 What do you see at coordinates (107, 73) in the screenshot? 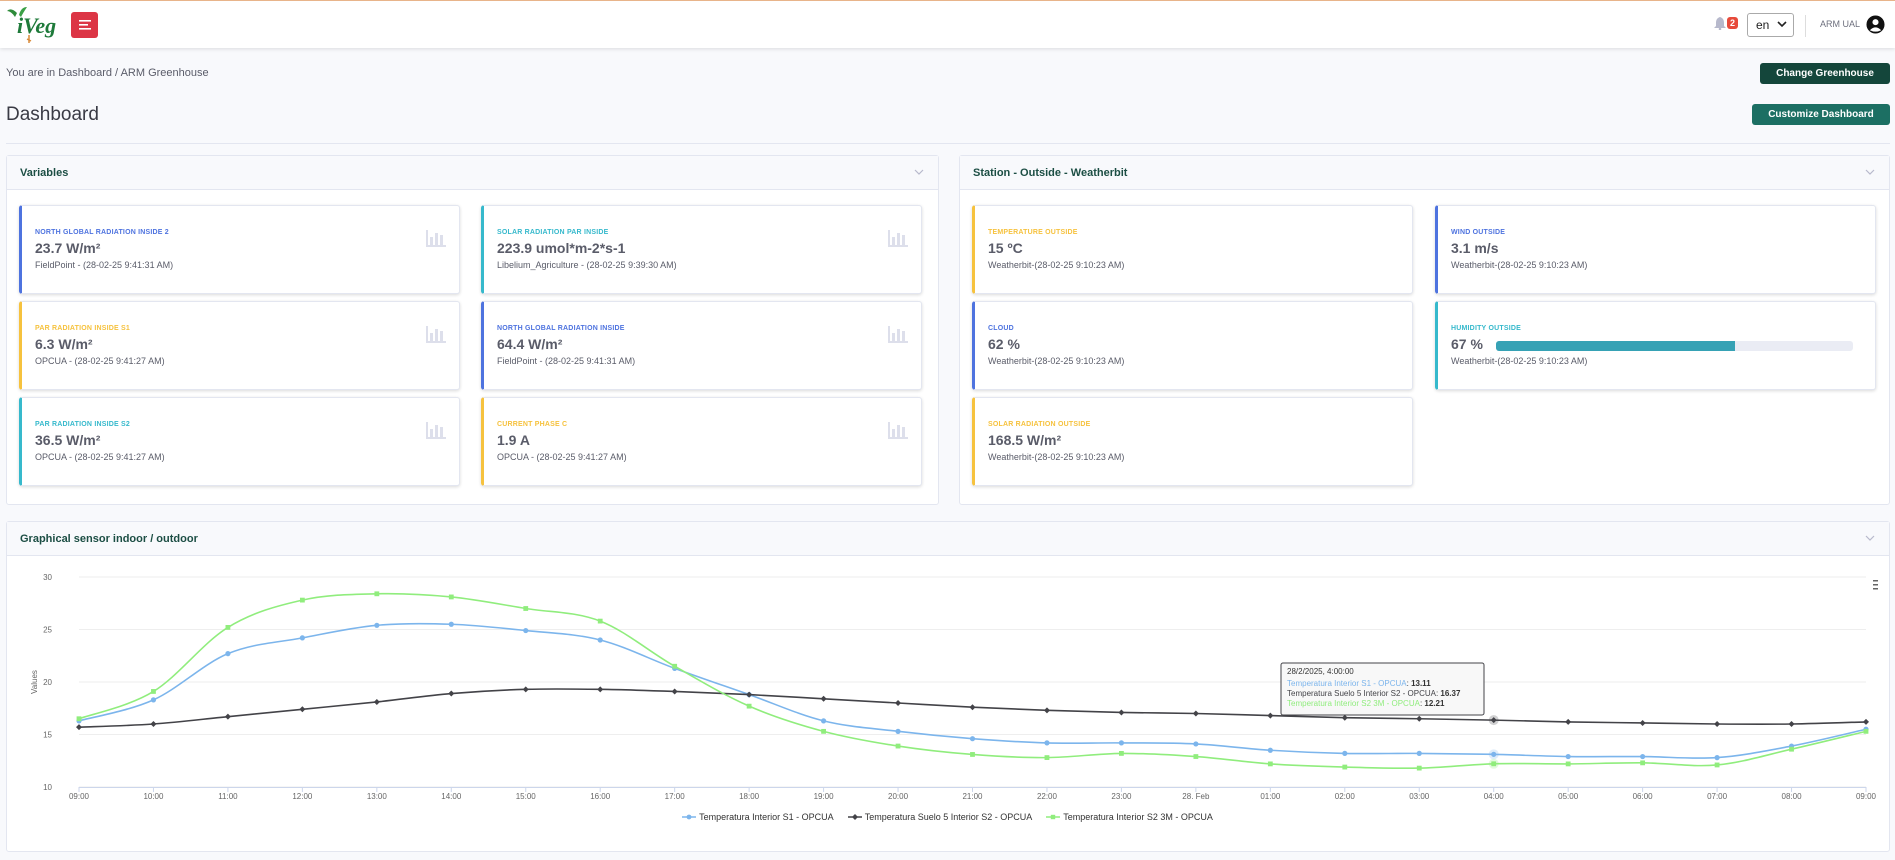
I see `breadcrumb: You are in Dashboard / ARM Greenhouse` at bounding box center [107, 73].